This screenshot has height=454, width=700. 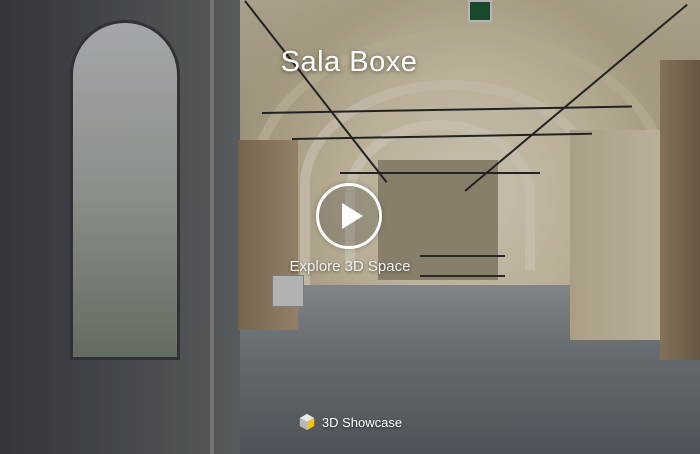 I want to click on branding-bar: 3D Showcase, so click(x=350, y=422).